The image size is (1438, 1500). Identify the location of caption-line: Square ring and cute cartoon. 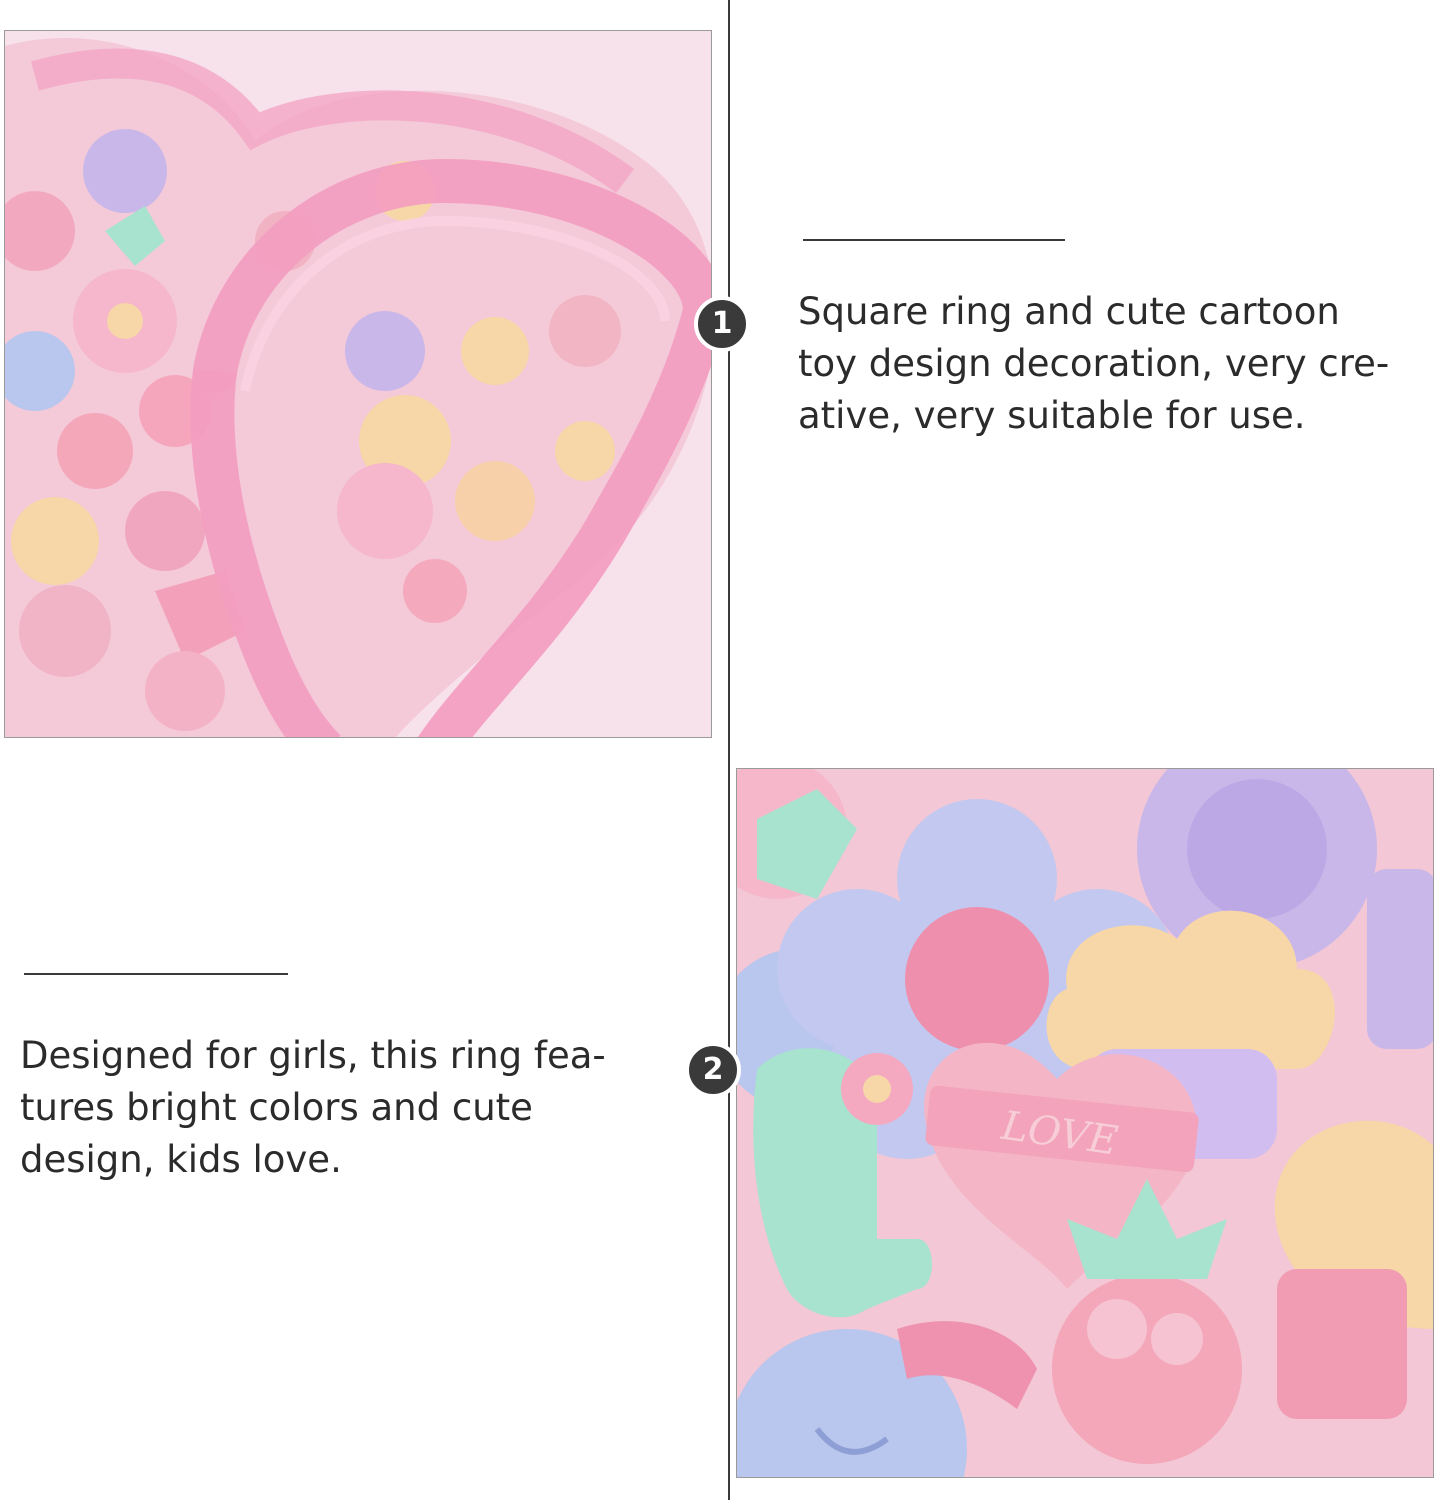
(1069, 311).